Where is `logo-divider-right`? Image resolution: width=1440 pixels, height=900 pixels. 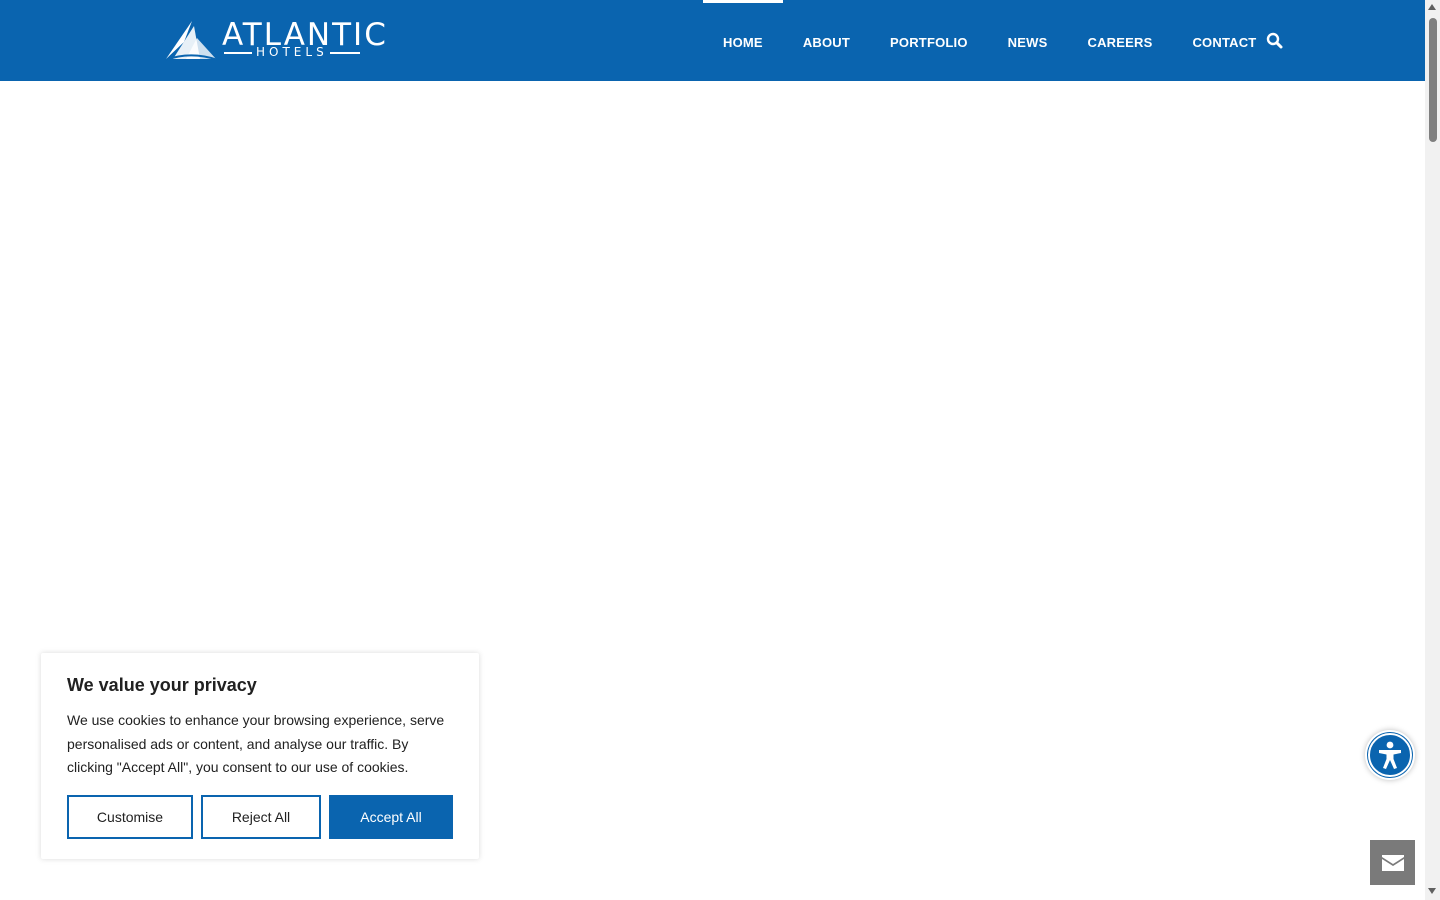
logo-divider-right is located at coordinates (345, 53).